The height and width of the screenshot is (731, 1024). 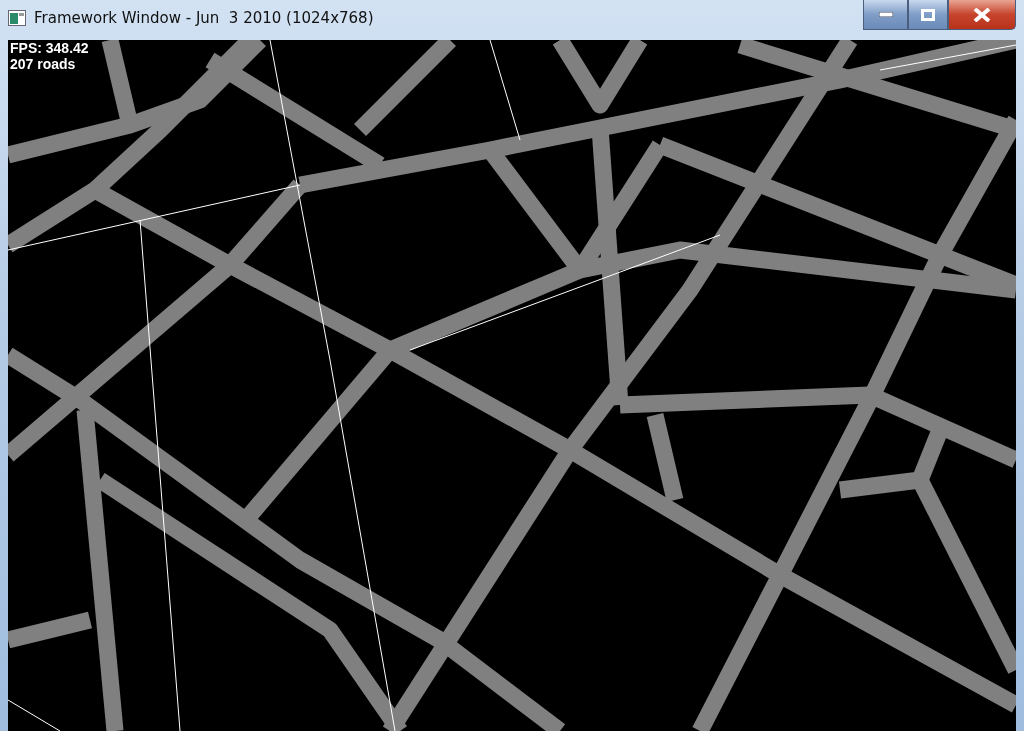 I want to click on minimize-button, so click(x=885, y=15).